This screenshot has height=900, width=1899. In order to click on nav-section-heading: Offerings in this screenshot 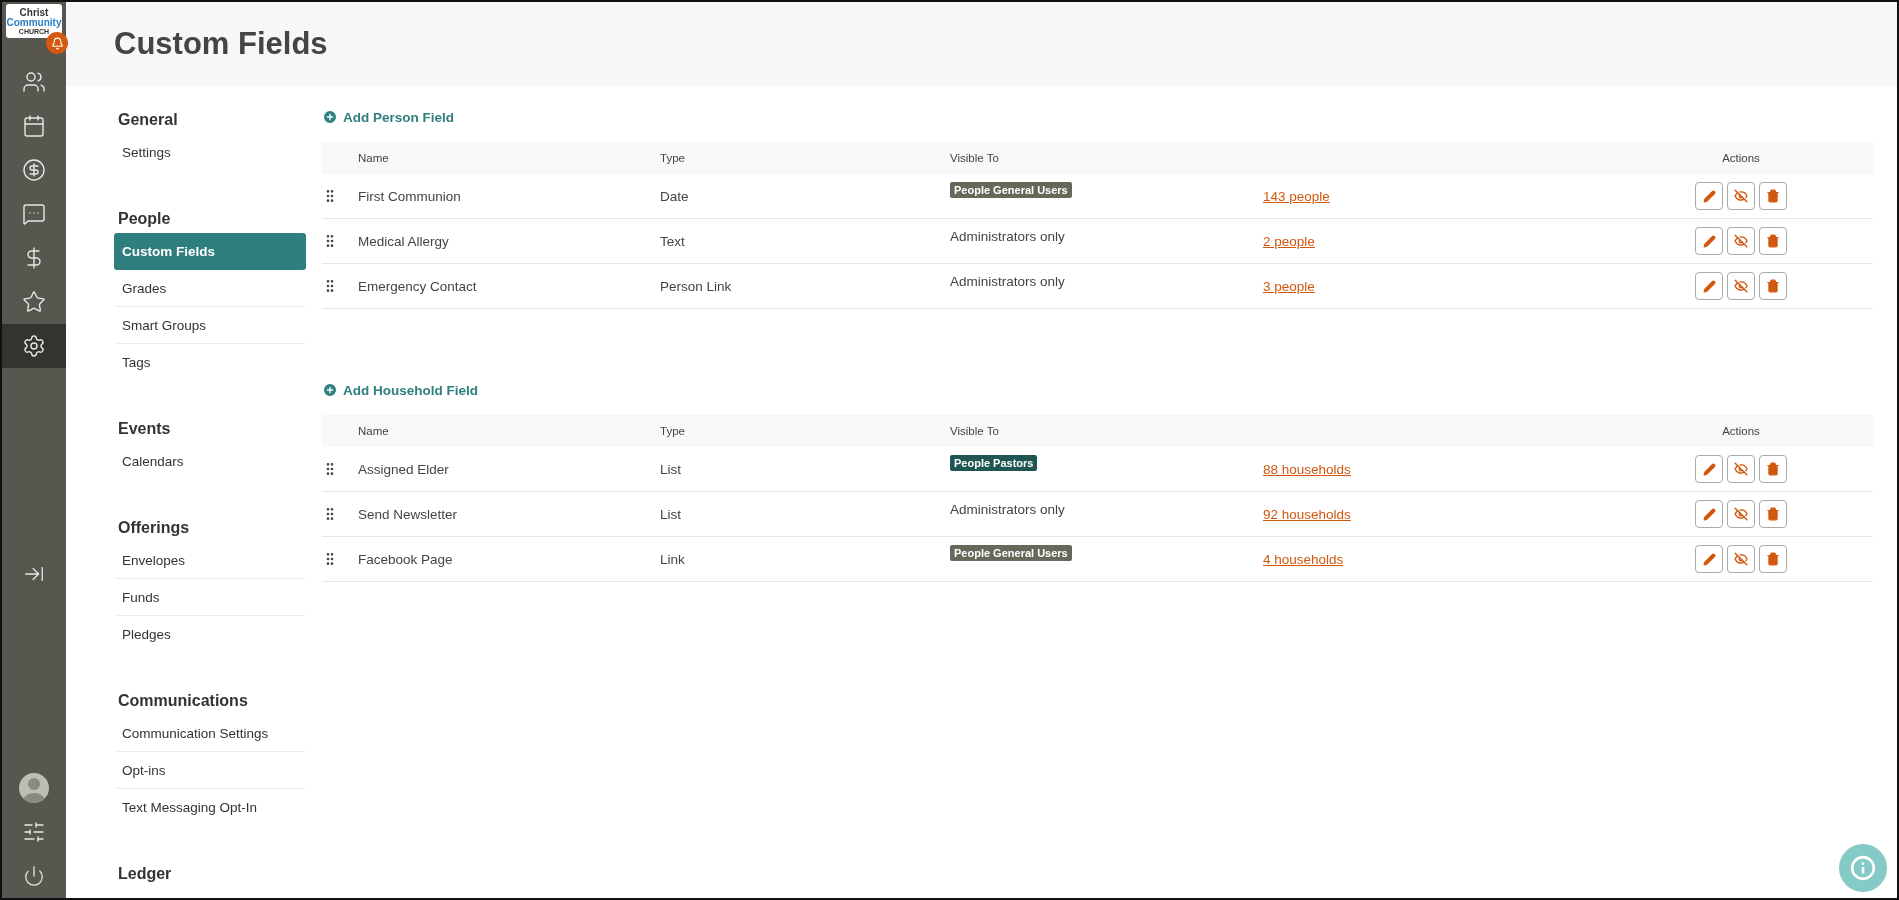, I will do `click(154, 528)`.